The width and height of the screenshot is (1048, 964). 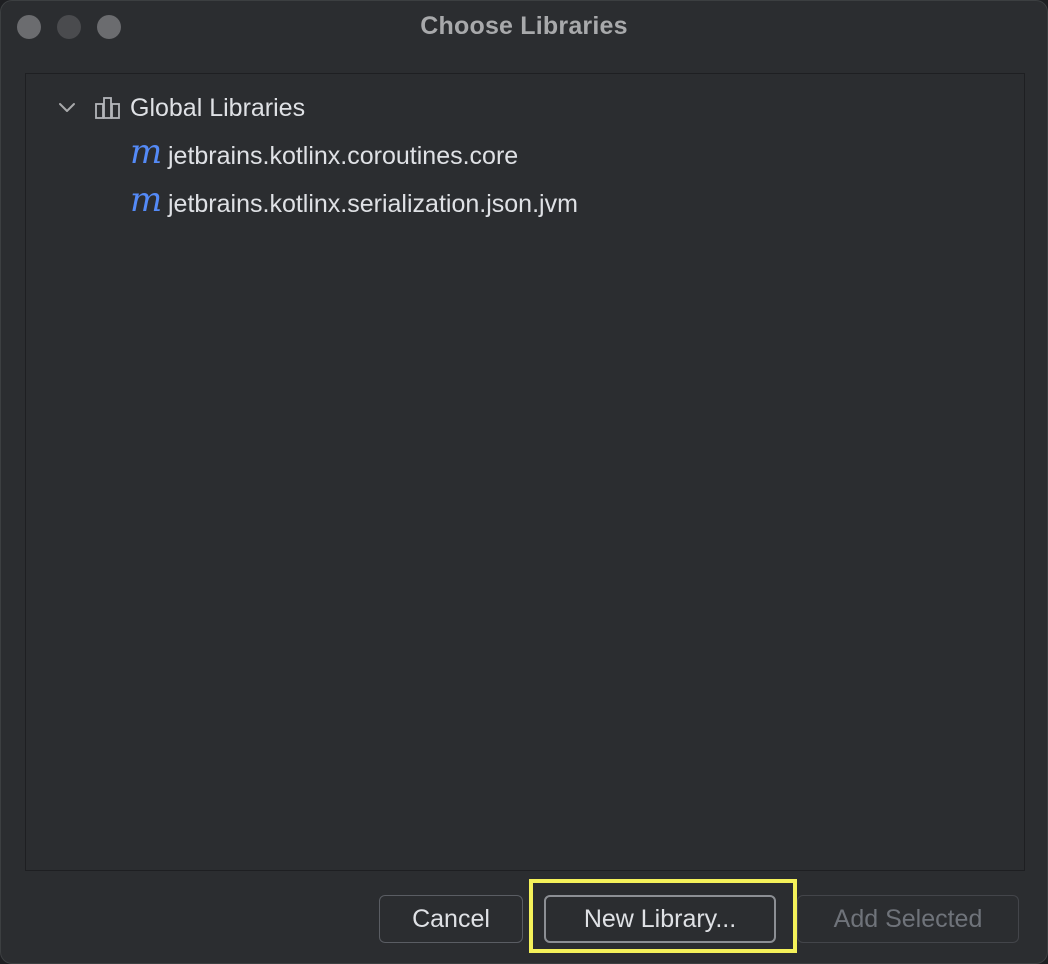 I want to click on title-bar: Choose Libraries, so click(x=524, y=27).